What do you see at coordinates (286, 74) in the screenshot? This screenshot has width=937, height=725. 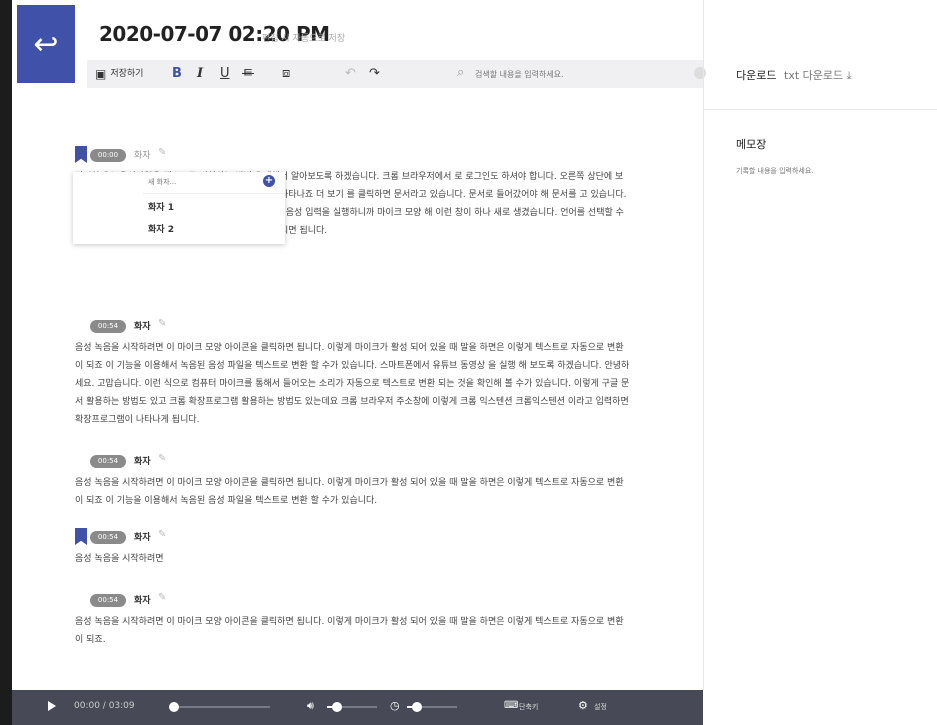 I see `highlight-button: ⧈` at bounding box center [286, 74].